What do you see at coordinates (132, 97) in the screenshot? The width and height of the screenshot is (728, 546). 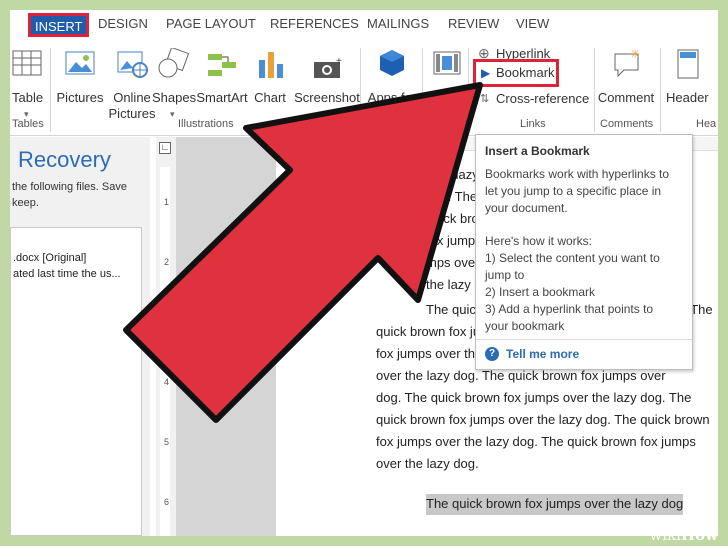 I see `online-pictures-label-1: Online` at bounding box center [132, 97].